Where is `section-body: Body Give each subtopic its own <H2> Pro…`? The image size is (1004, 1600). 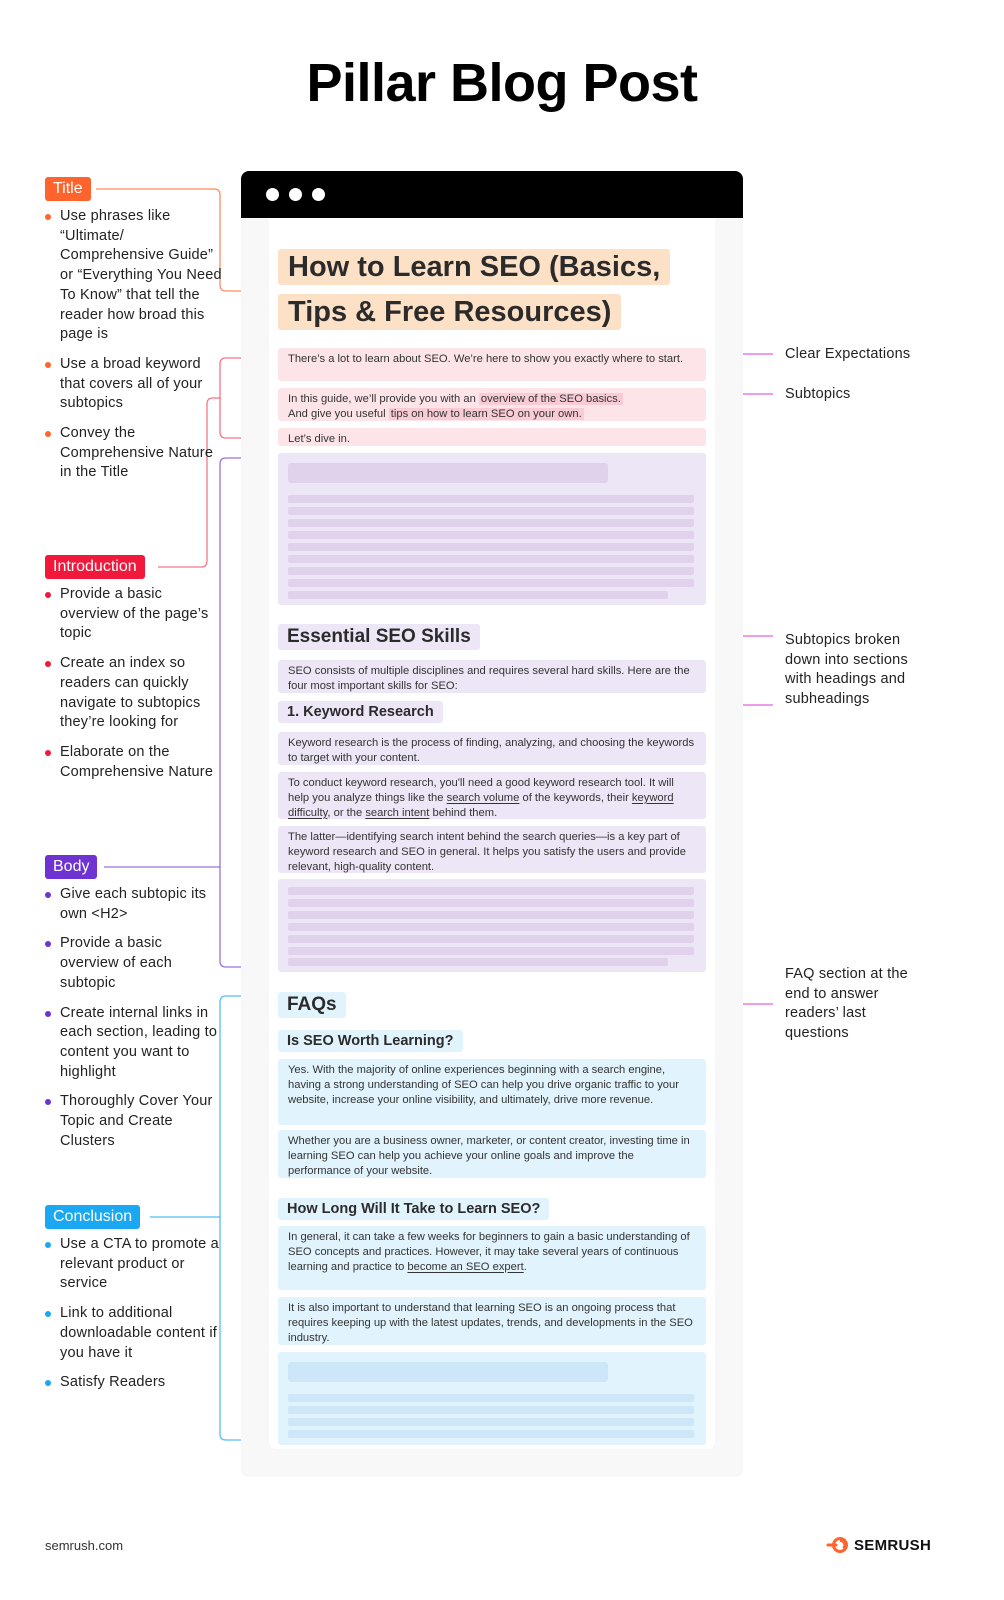
section-body: Body Give each subtopic its own <H2> Pro… is located at coordinates (135, 1008).